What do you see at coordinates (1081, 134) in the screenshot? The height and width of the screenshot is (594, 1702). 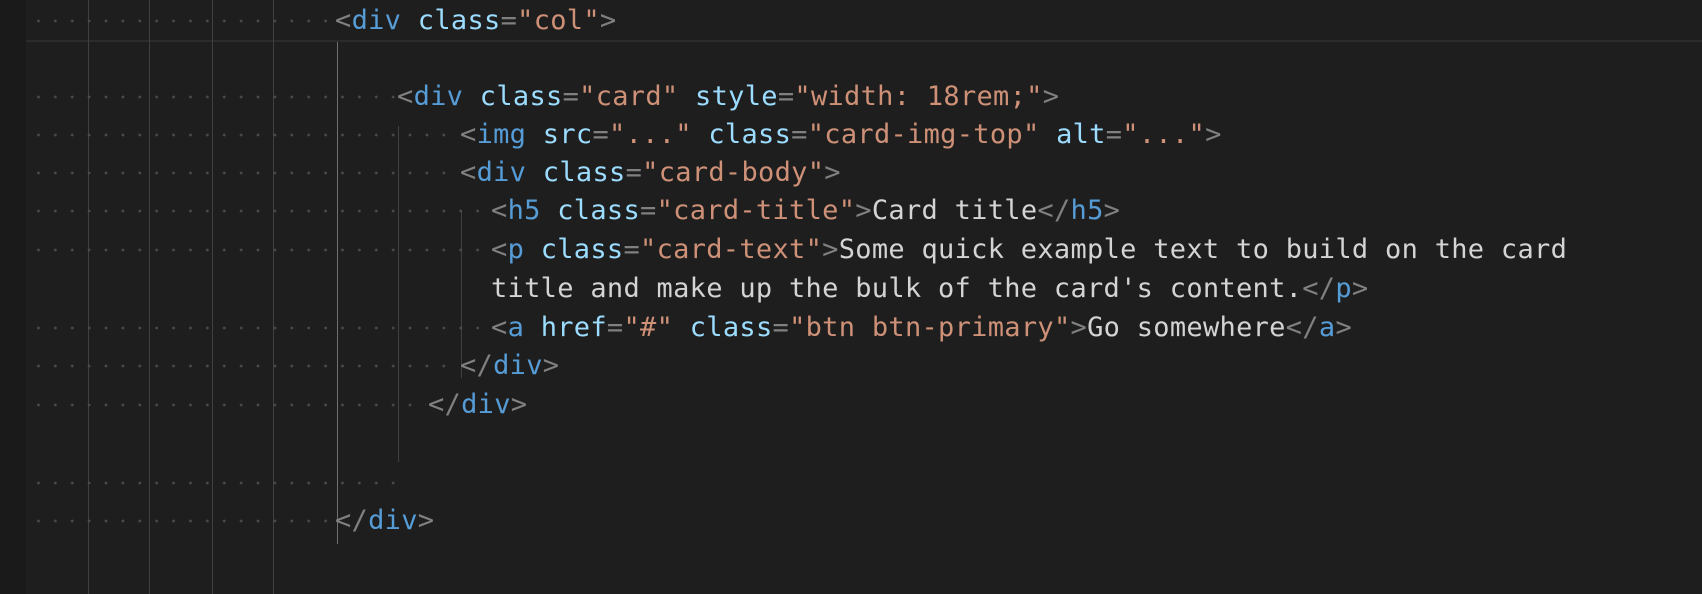 I see `attr-name: alt` at bounding box center [1081, 134].